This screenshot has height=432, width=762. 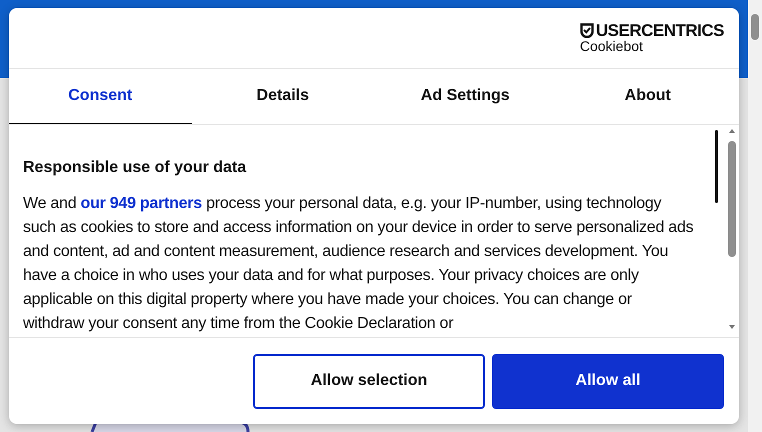 What do you see at coordinates (608, 381) in the screenshot?
I see `allow-all-button: Allow all` at bounding box center [608, 381].